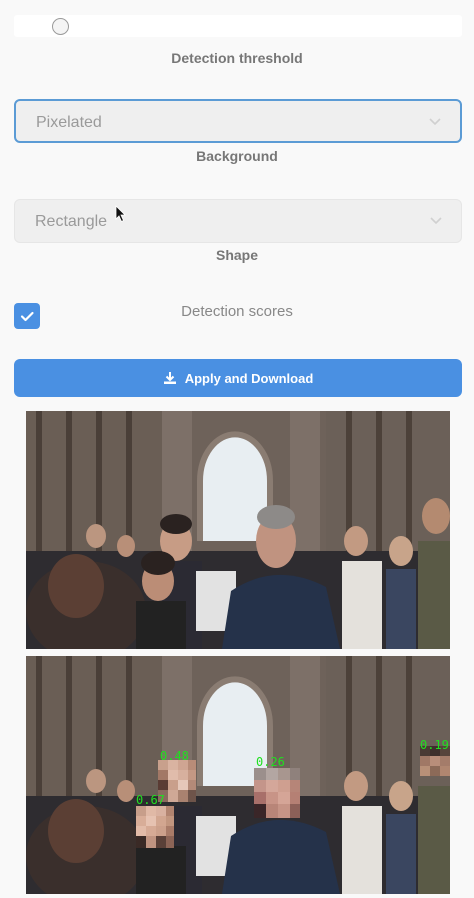  I want to click on shape-select: Rectangle, so click(238, 221).